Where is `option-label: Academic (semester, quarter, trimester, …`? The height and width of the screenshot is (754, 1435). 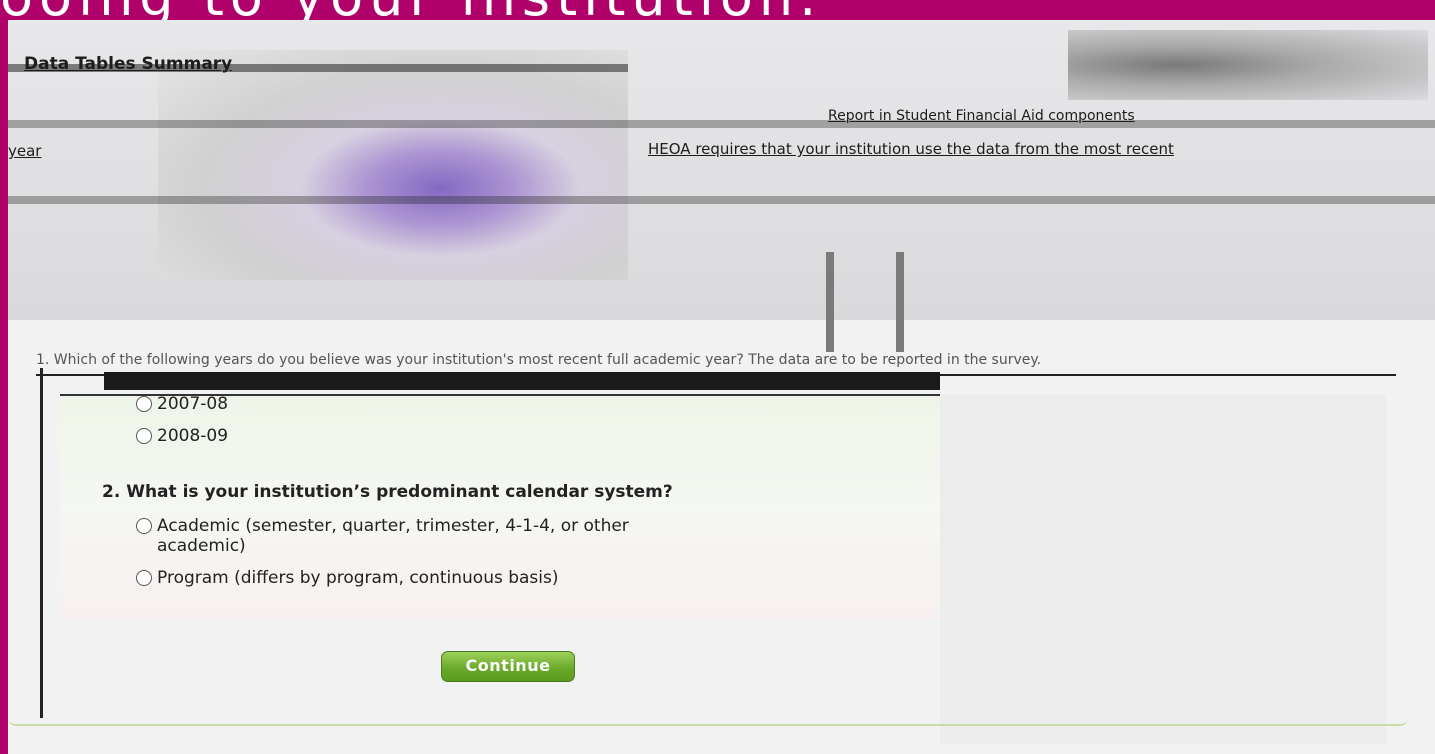 option-label: Academic (semester, quarter, trimester, … is located at coordinates (393, 536).